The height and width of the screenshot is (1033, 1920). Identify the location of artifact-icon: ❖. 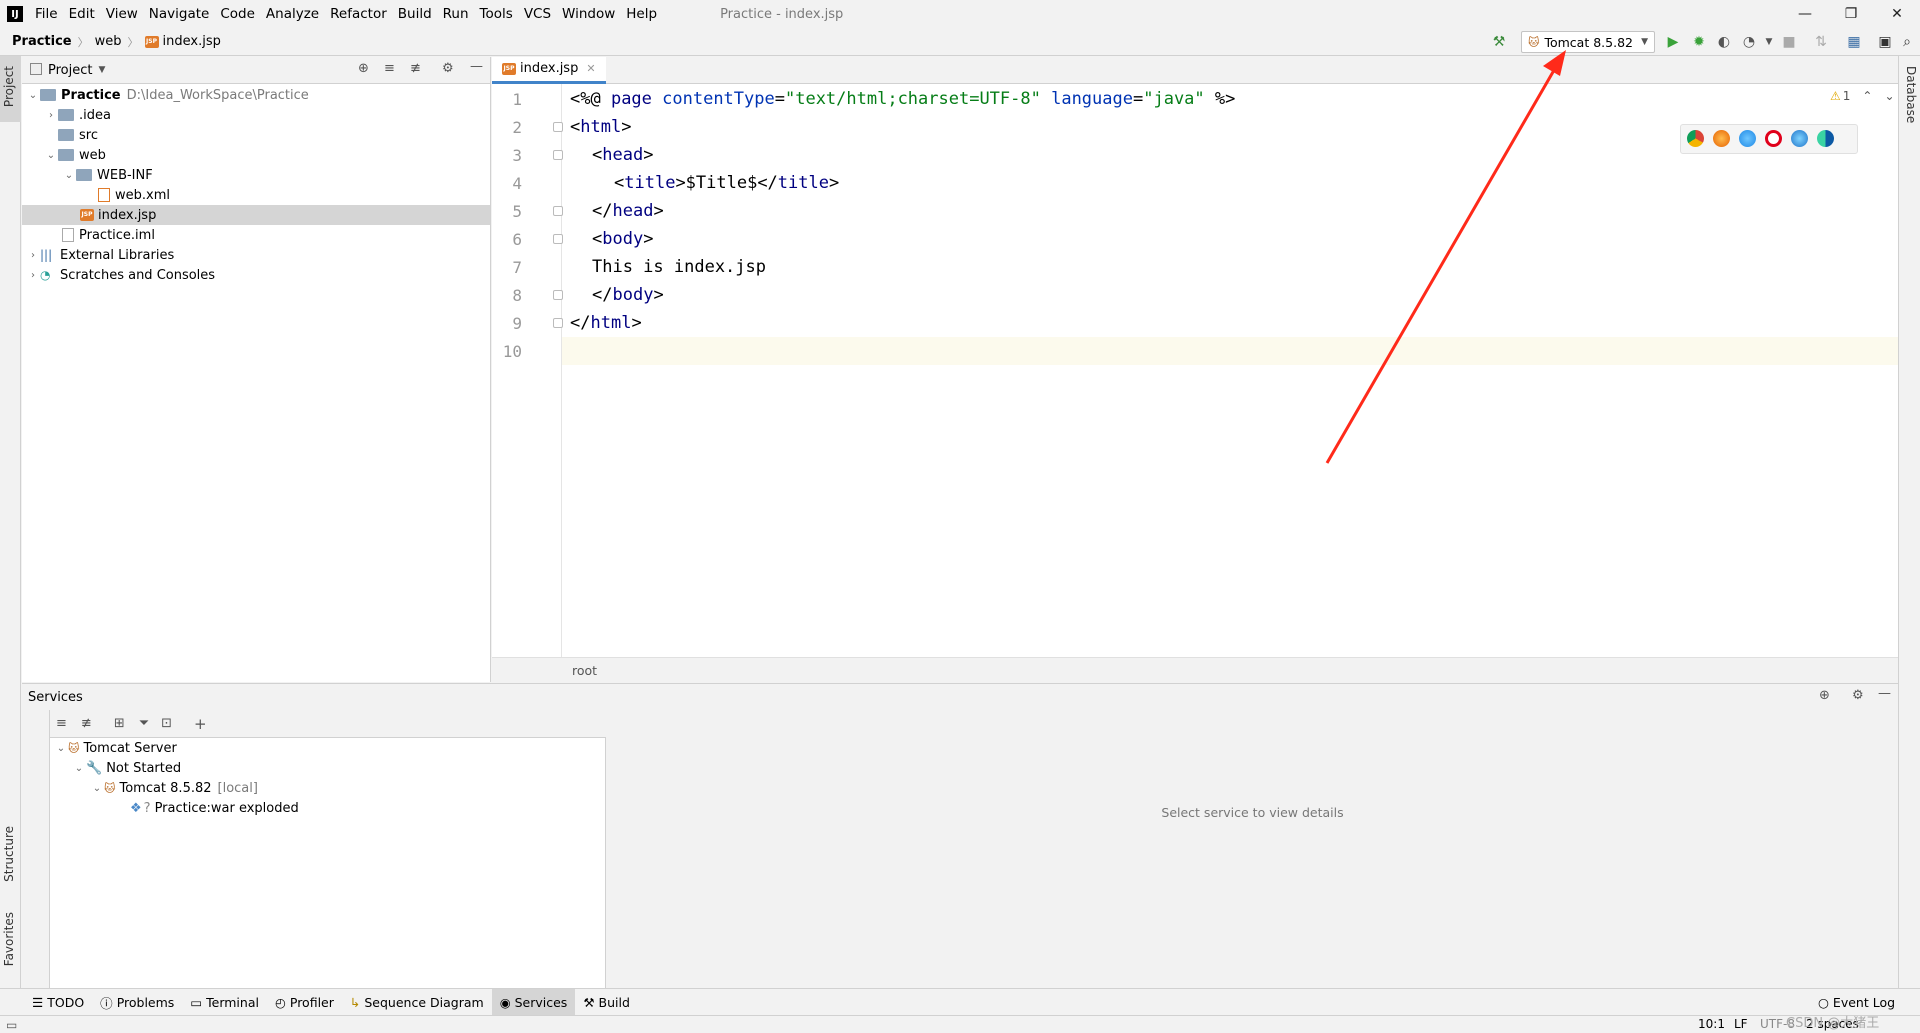
(136, 808).